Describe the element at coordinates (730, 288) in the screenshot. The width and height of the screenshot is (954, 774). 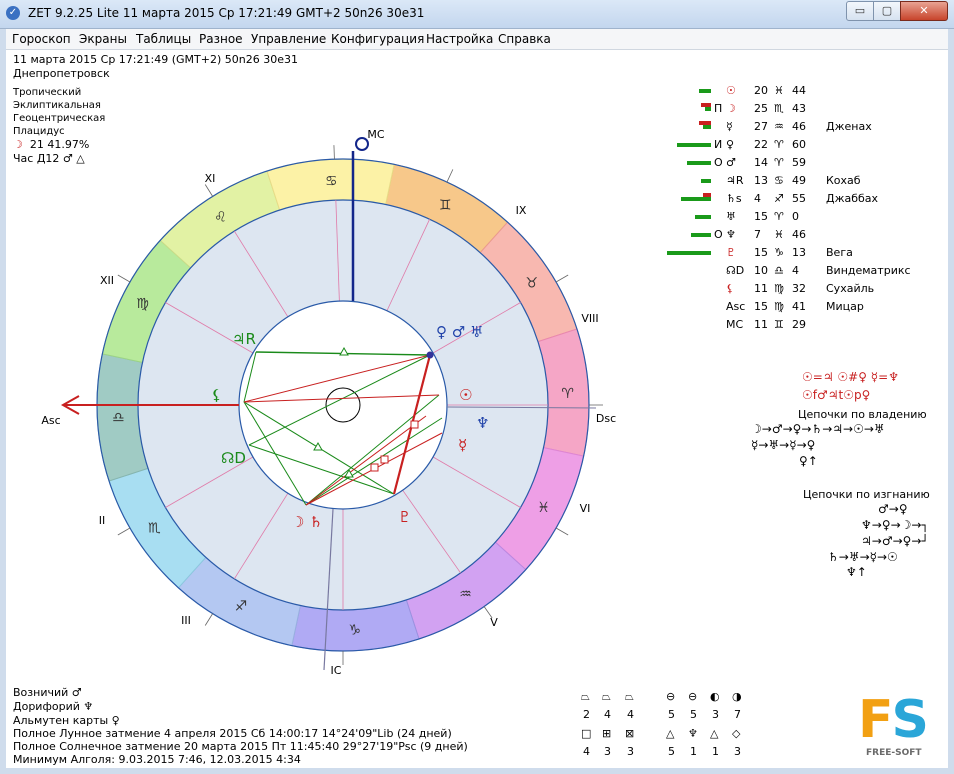
I see `planet-symbol: ⚸` at that location.